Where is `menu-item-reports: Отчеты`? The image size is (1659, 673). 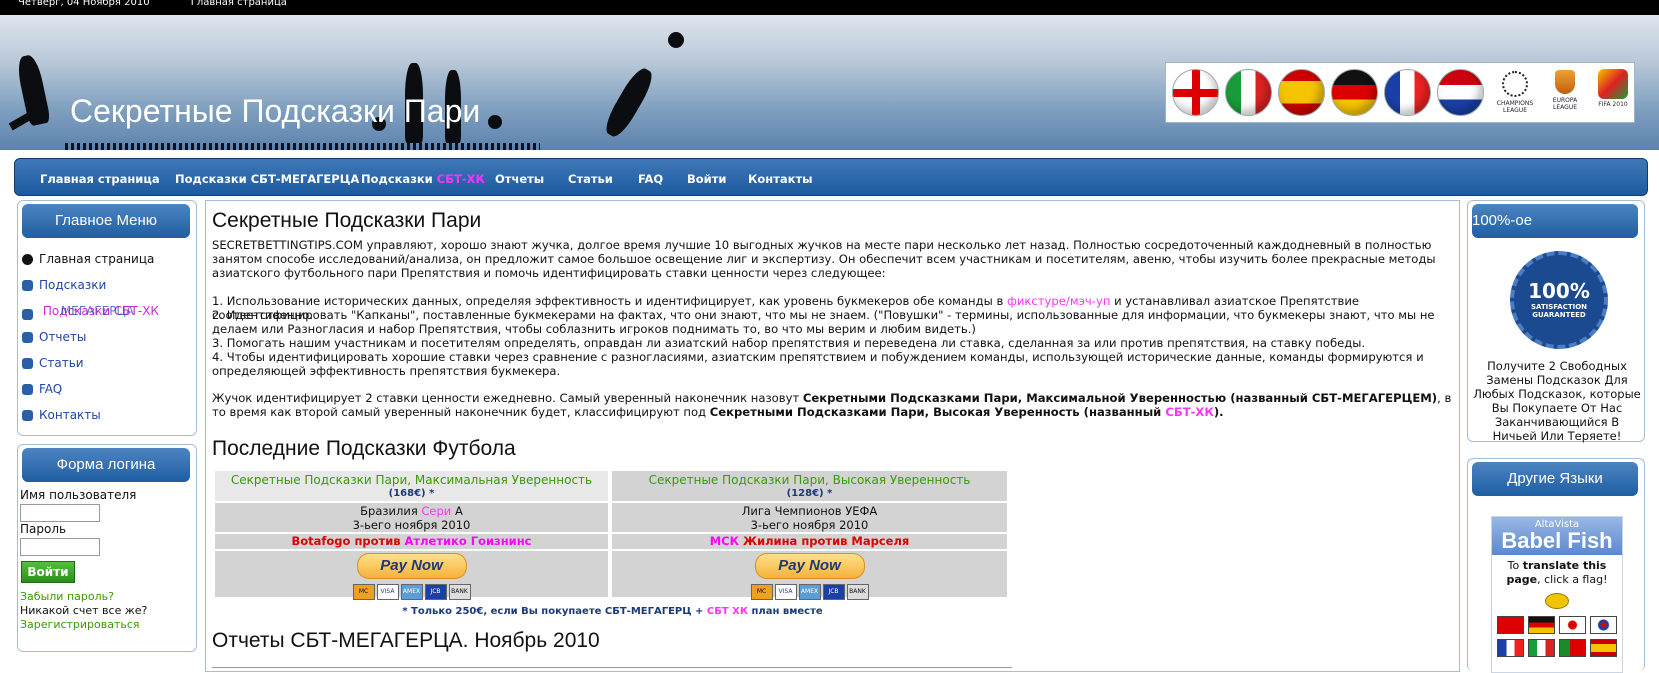
menu-item-reports: Отчеты is located at coordinates (54, 337).